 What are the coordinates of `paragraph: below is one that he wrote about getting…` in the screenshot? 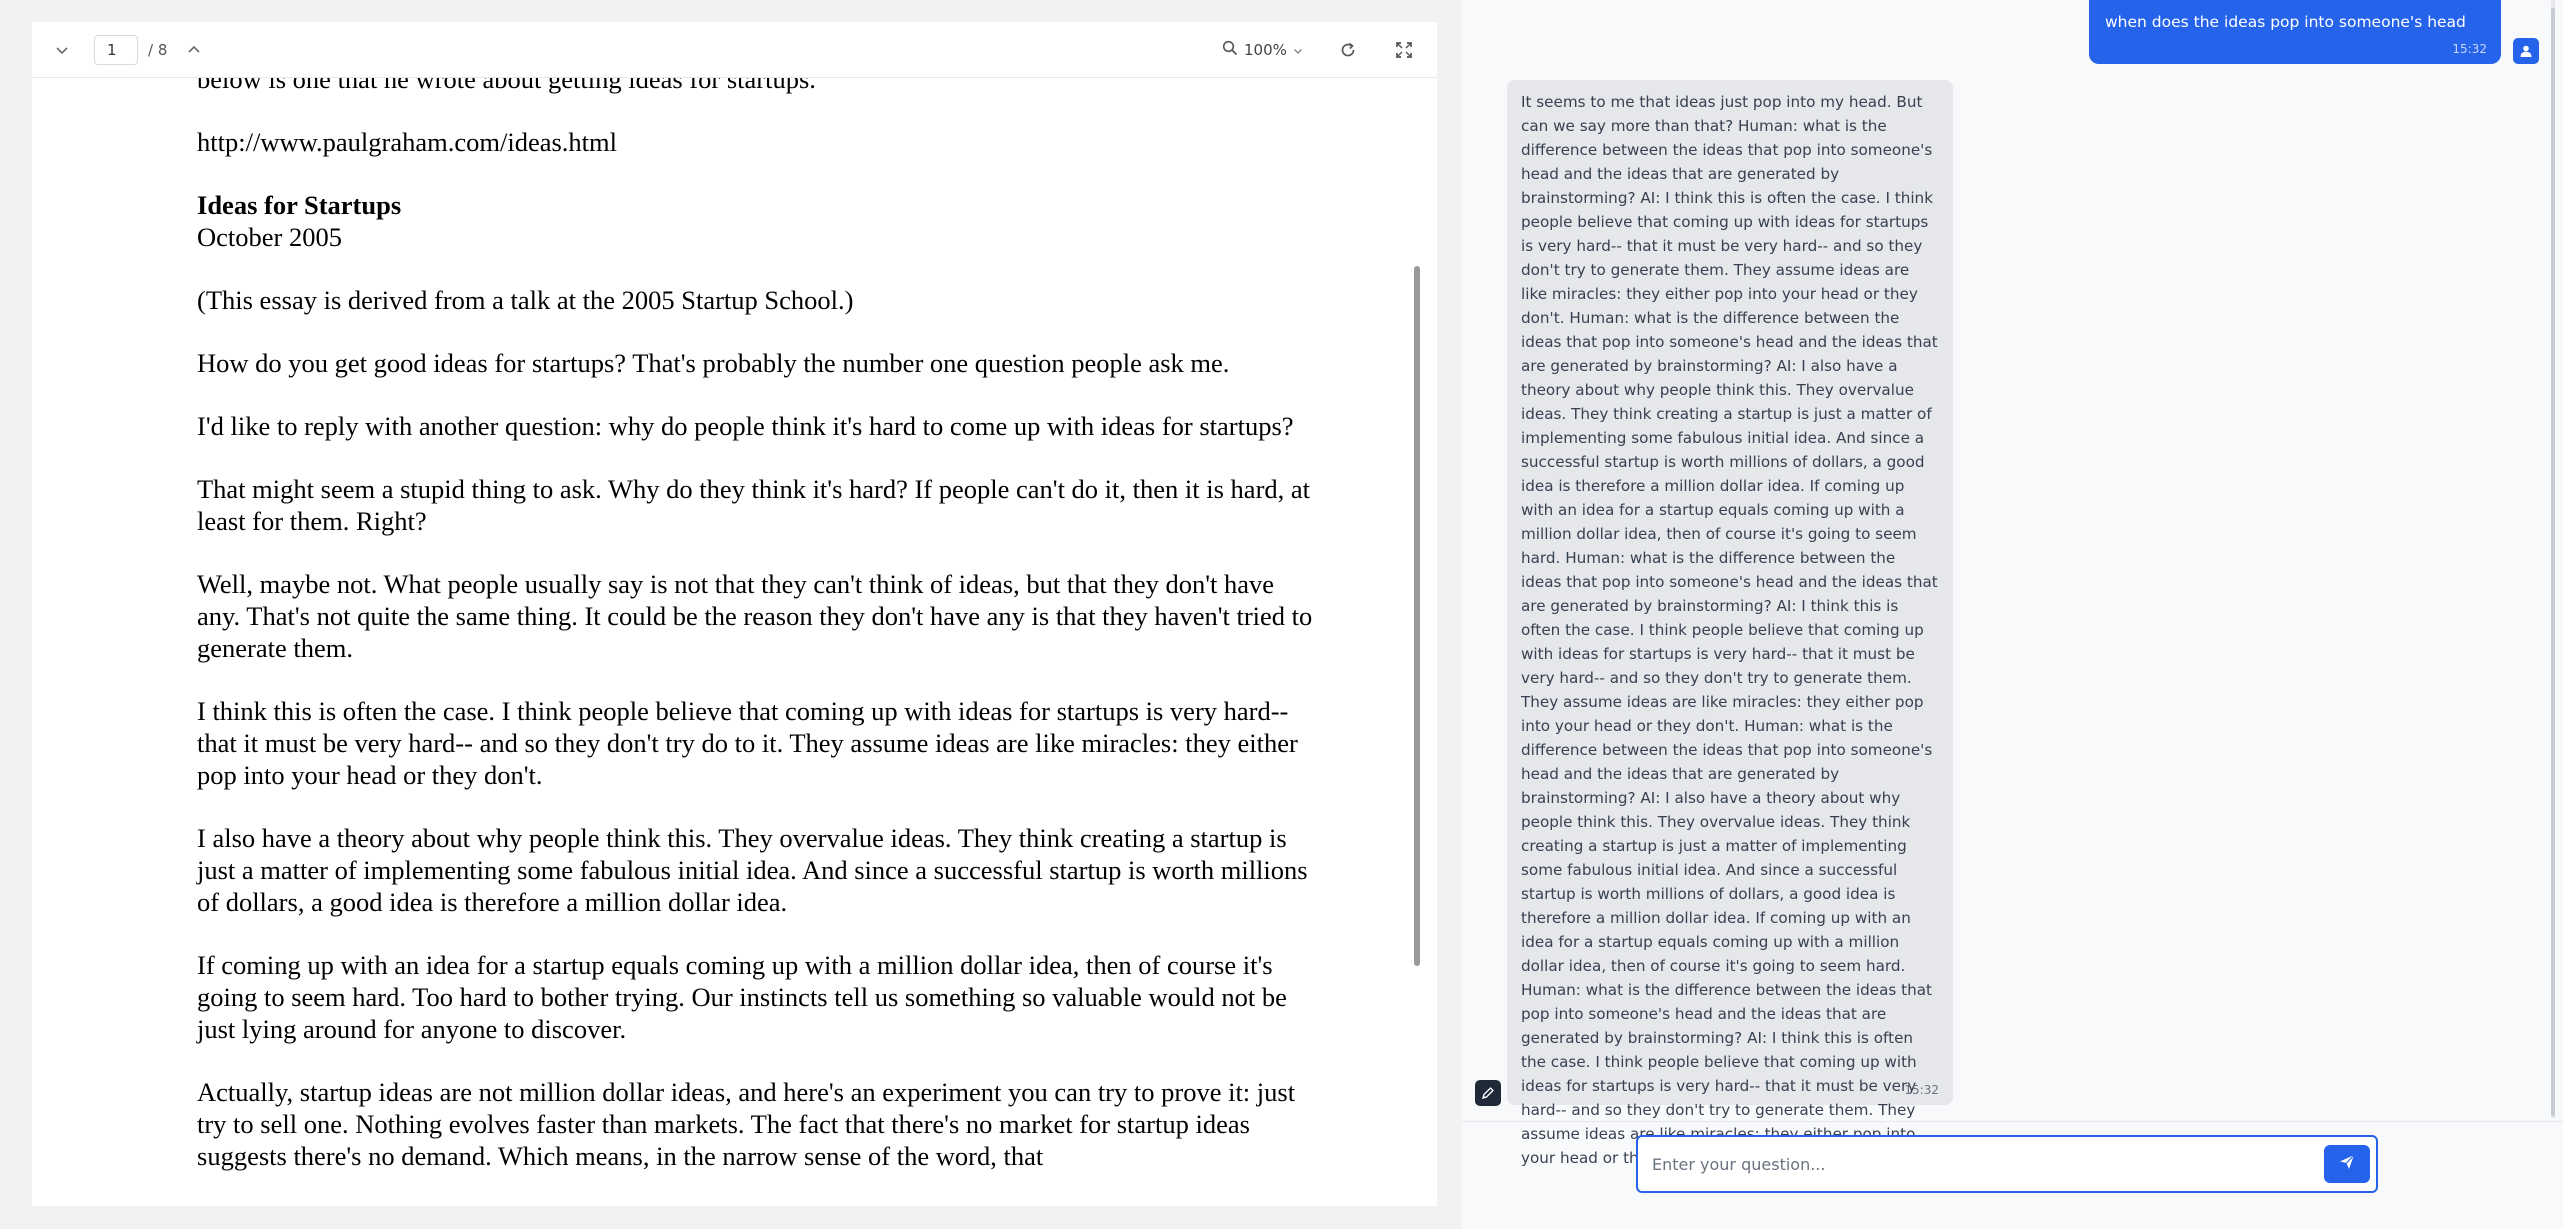 It's located at (506, 86).